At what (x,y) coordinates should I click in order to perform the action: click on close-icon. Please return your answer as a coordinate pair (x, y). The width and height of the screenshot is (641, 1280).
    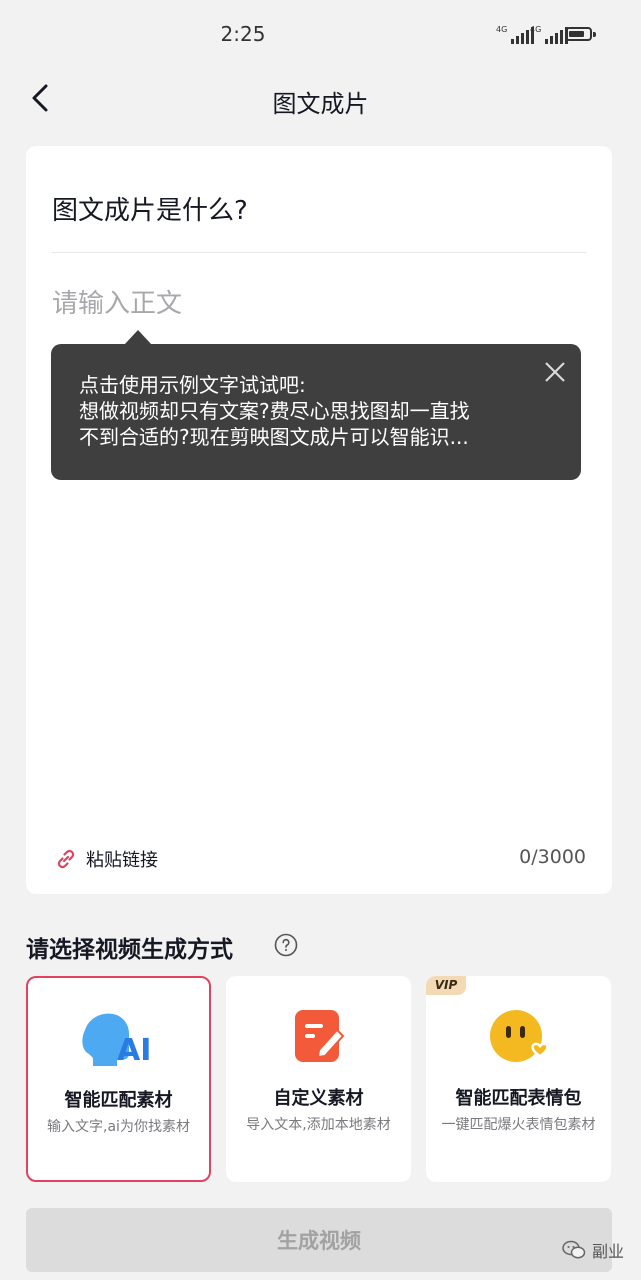
    Looking at the image, I should click on (555, 372).